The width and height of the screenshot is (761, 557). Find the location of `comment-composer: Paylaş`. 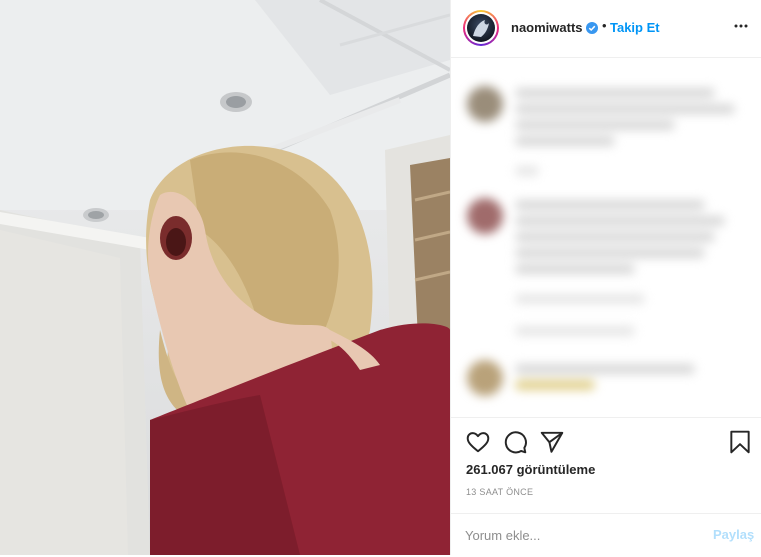

comment-composer: Paylaş is located at coordinates (606, 535).